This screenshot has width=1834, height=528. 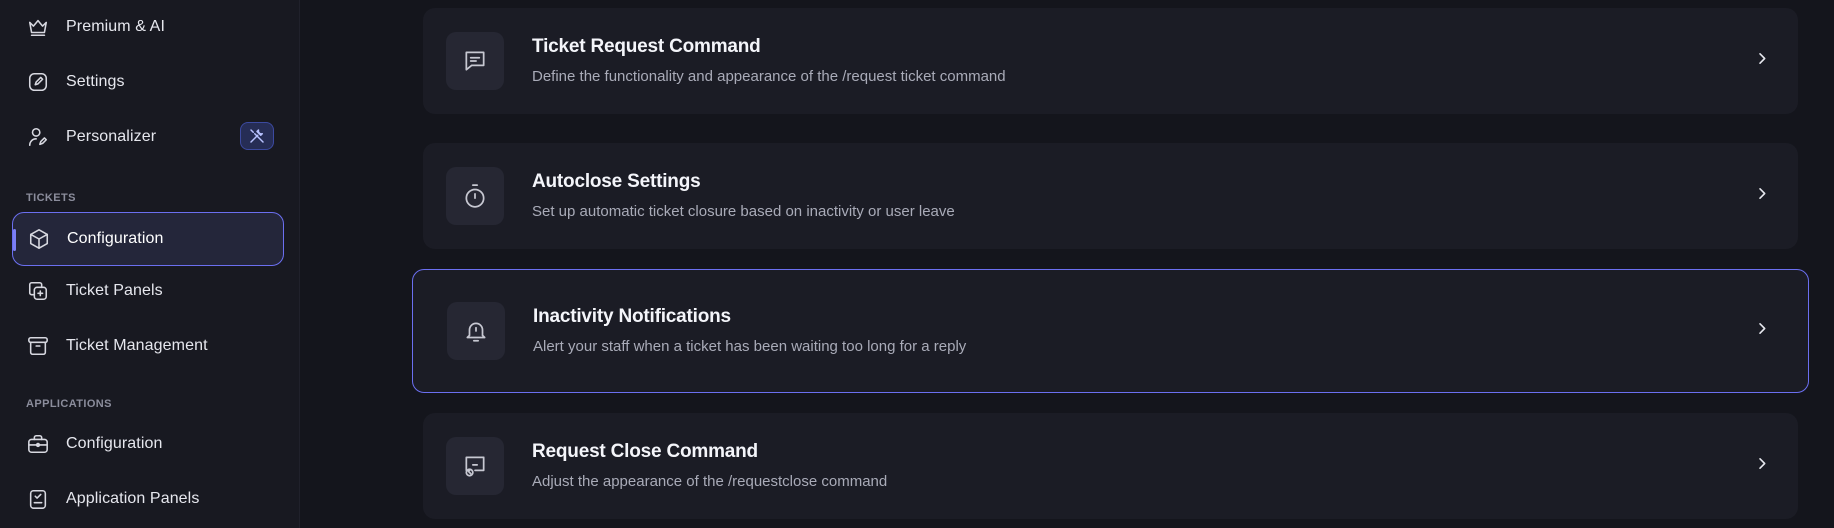 I want to click on crown-icon, so click(x=38, y=27).